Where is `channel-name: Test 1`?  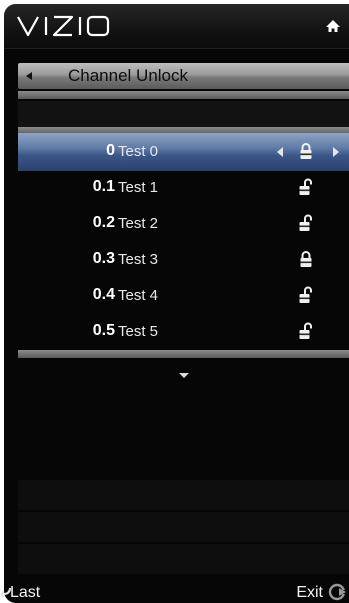
channel-name: Test 1 is located at coordinates (138, 187).